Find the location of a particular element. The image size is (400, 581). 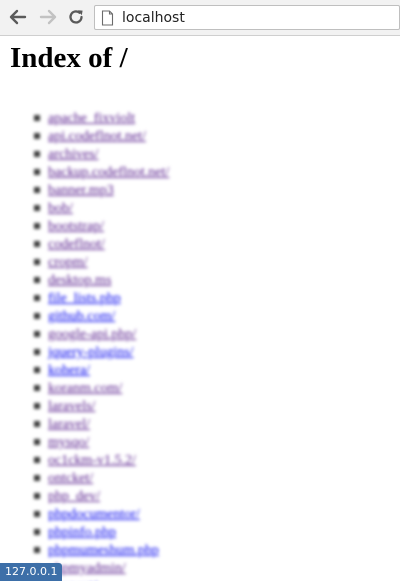

url-text: localhost is located at coordinates (153, 18).